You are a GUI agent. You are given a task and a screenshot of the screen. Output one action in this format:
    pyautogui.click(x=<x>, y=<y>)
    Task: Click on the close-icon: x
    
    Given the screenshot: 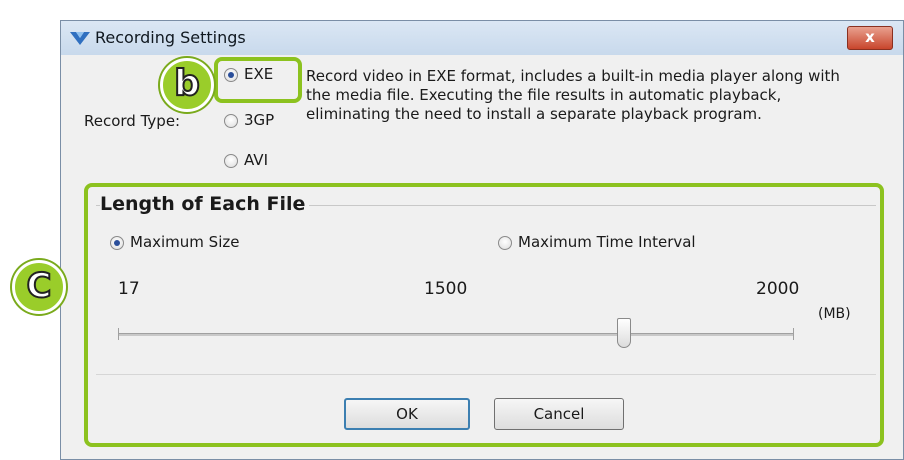 What is the action you would take?
    pyautogui.click(x=870, y=37)
    